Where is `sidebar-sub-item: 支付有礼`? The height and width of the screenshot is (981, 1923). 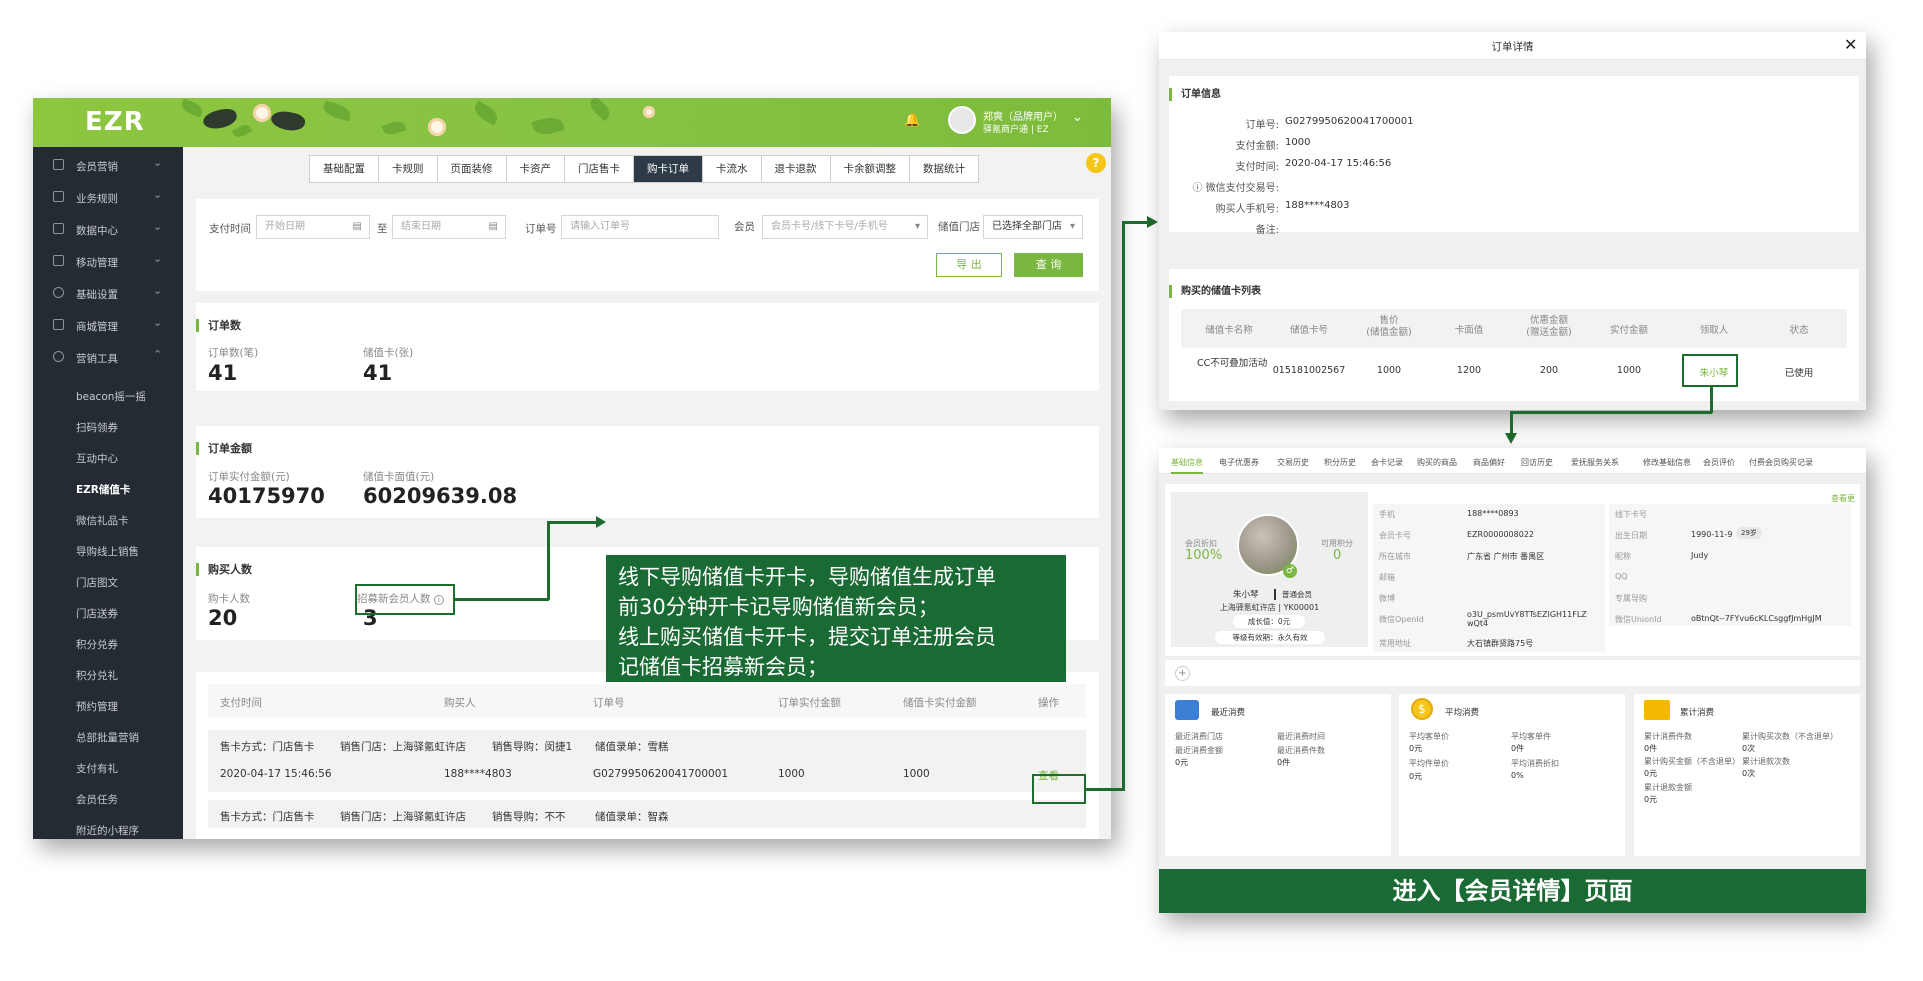 sidebar-sub-item: 支付有礼 is located at coordinates (97, 768).